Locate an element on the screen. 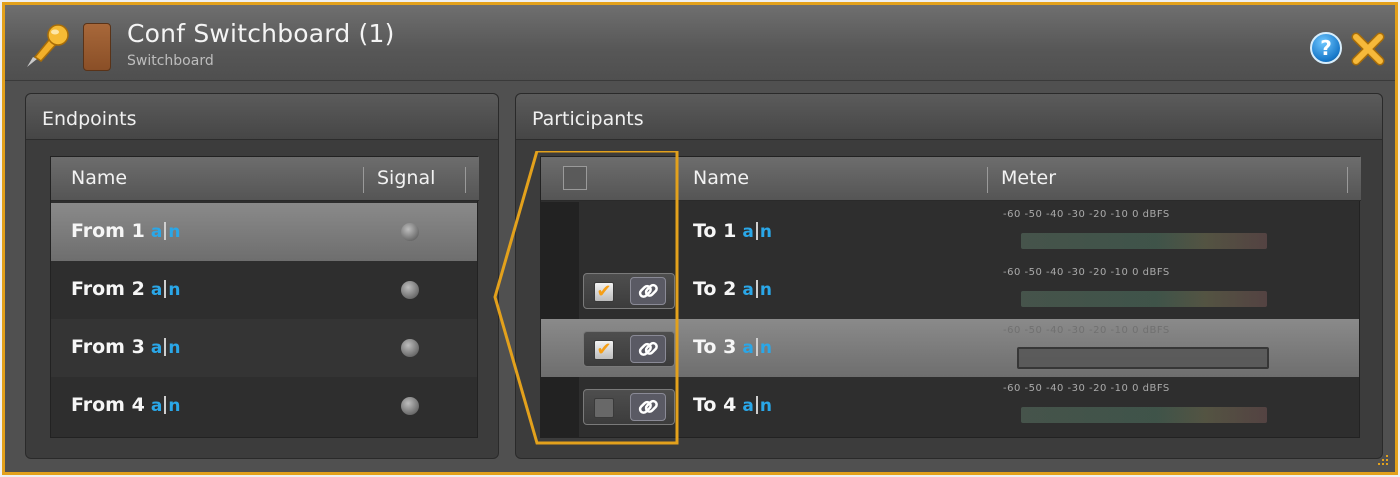  participant-name: To 4an is located at coordinates (732, 405).